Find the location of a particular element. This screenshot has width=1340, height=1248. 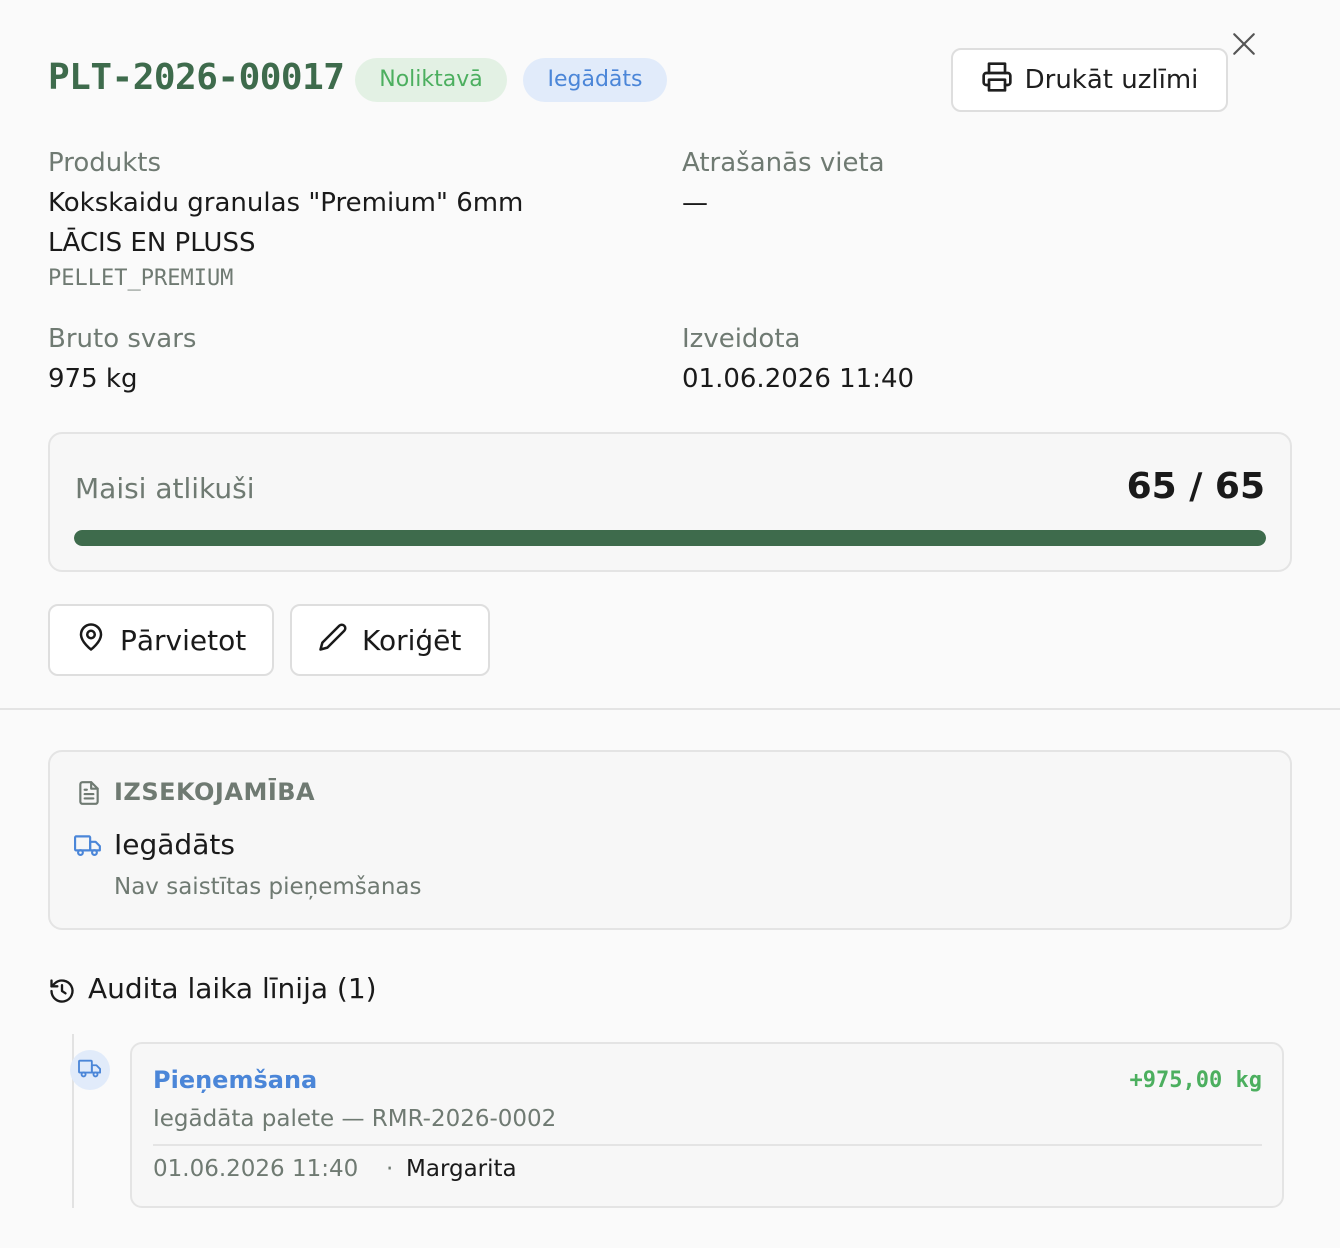

timeline-marker is located at coordinates (90, 1070).